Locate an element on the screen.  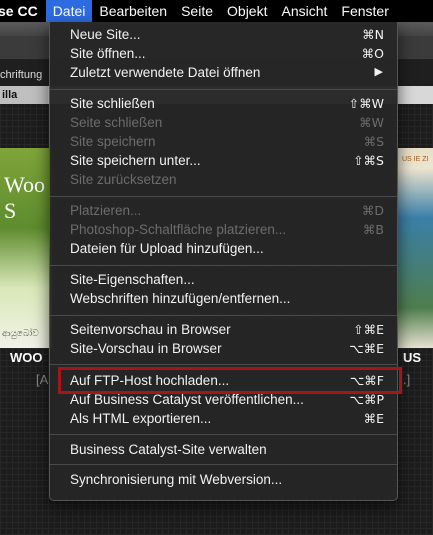
thumbnail-subcaption-right: .] is located at coordinates (407, 379).